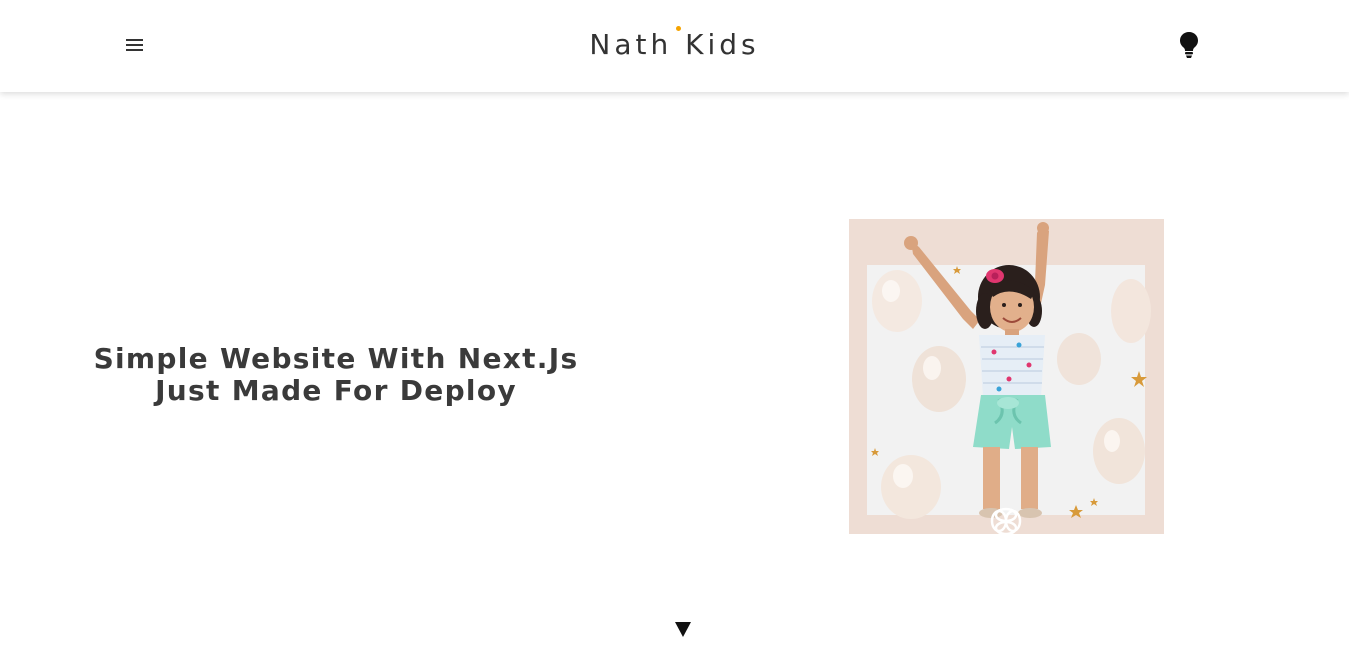 Image resolution: width=1349 pixels, height=662 pixels. I want to click on logo-accent-dot, so click(679, 28).